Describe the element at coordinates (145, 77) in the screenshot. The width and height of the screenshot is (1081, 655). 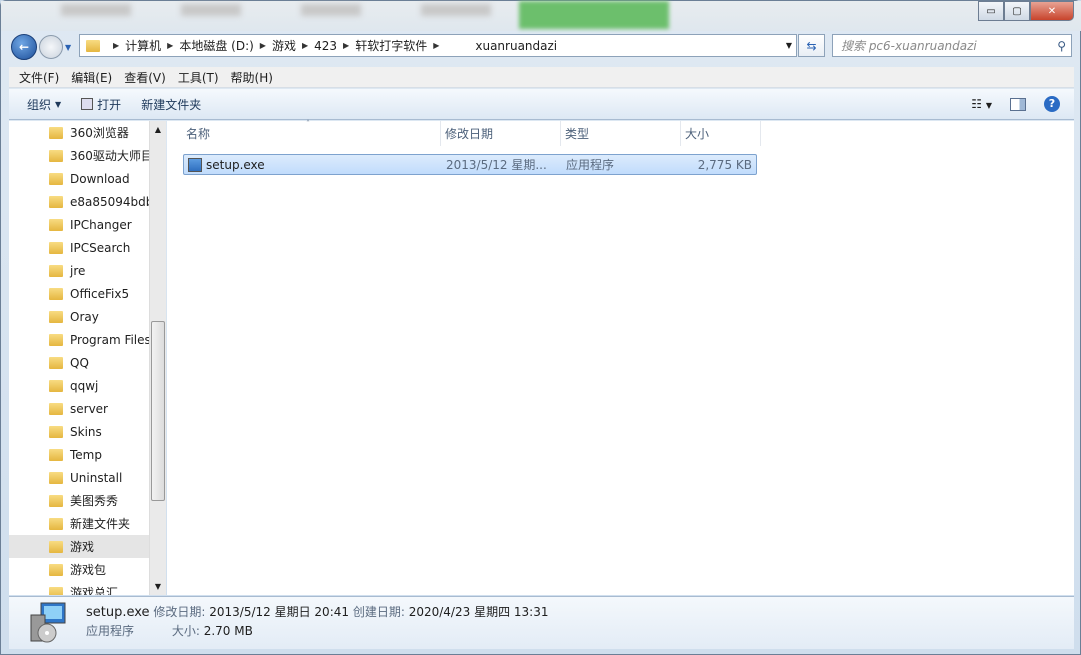
I see `menu-view: 查看(V)` at that location.